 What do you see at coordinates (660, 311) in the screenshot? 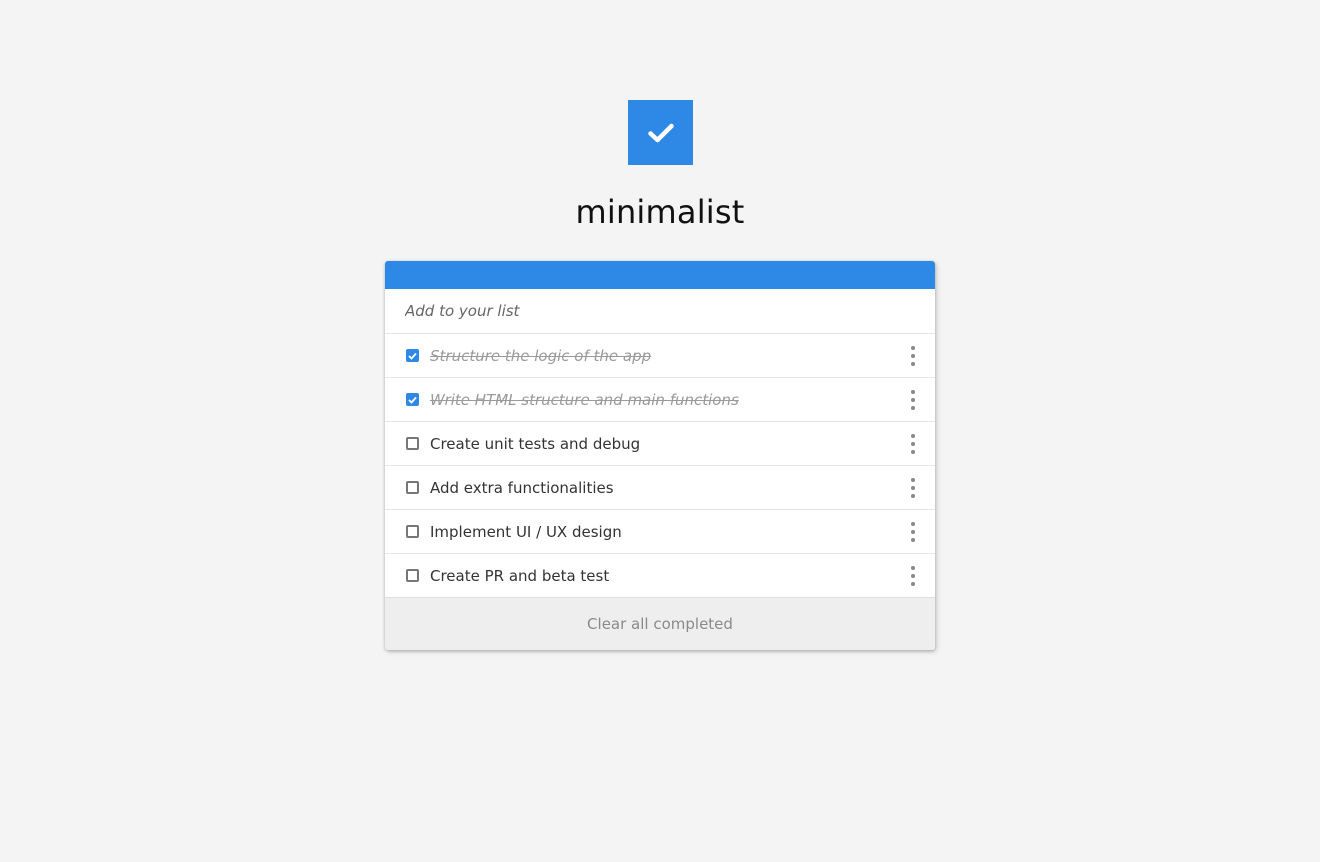
I see `add-todo-input` at bounding box center [660, 311].